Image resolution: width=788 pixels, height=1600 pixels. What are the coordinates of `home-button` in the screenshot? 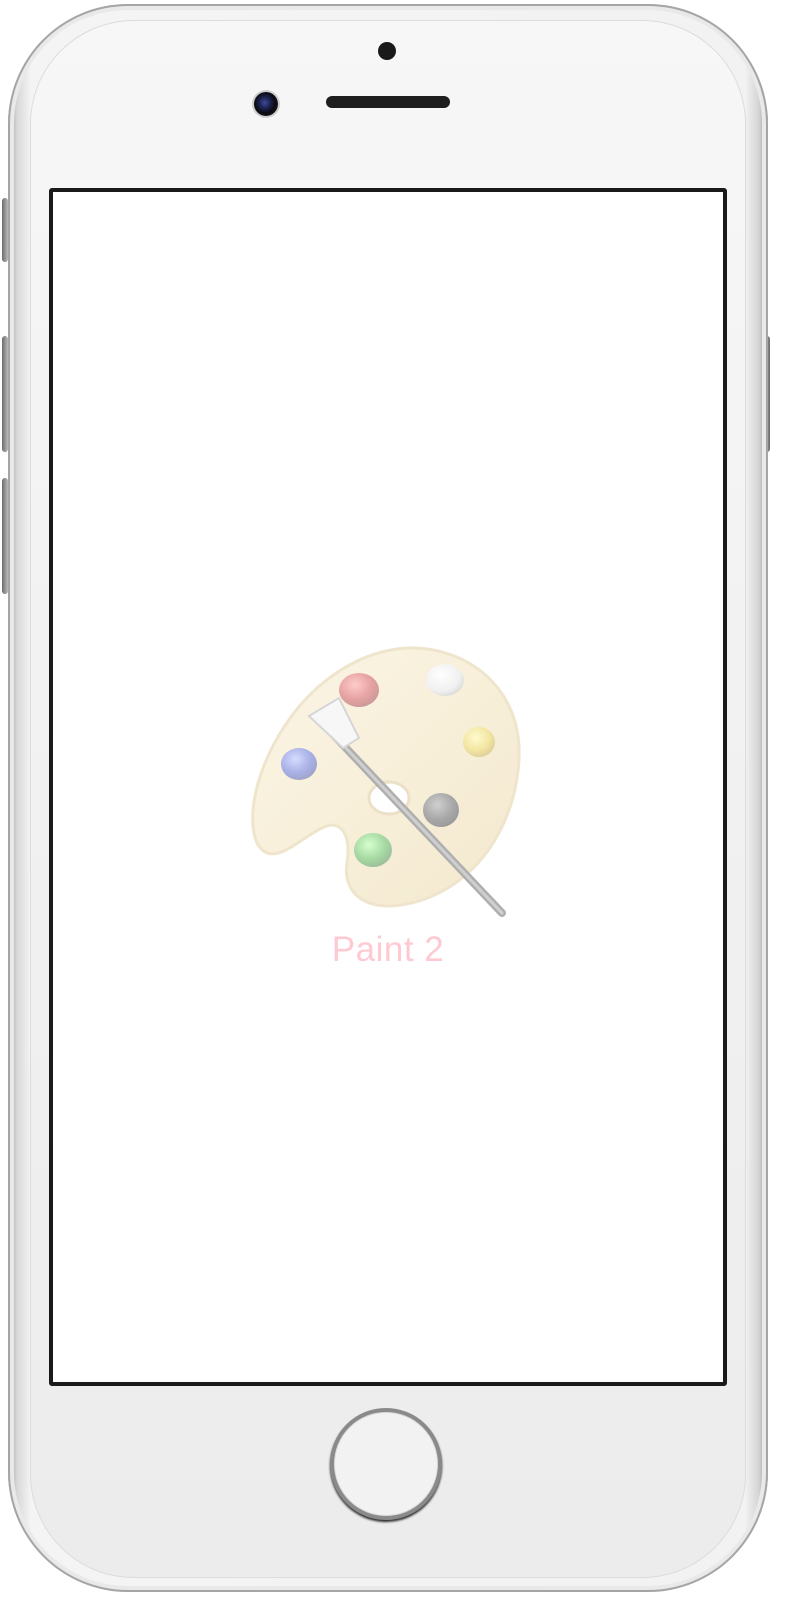 It's located at (386, 1464).